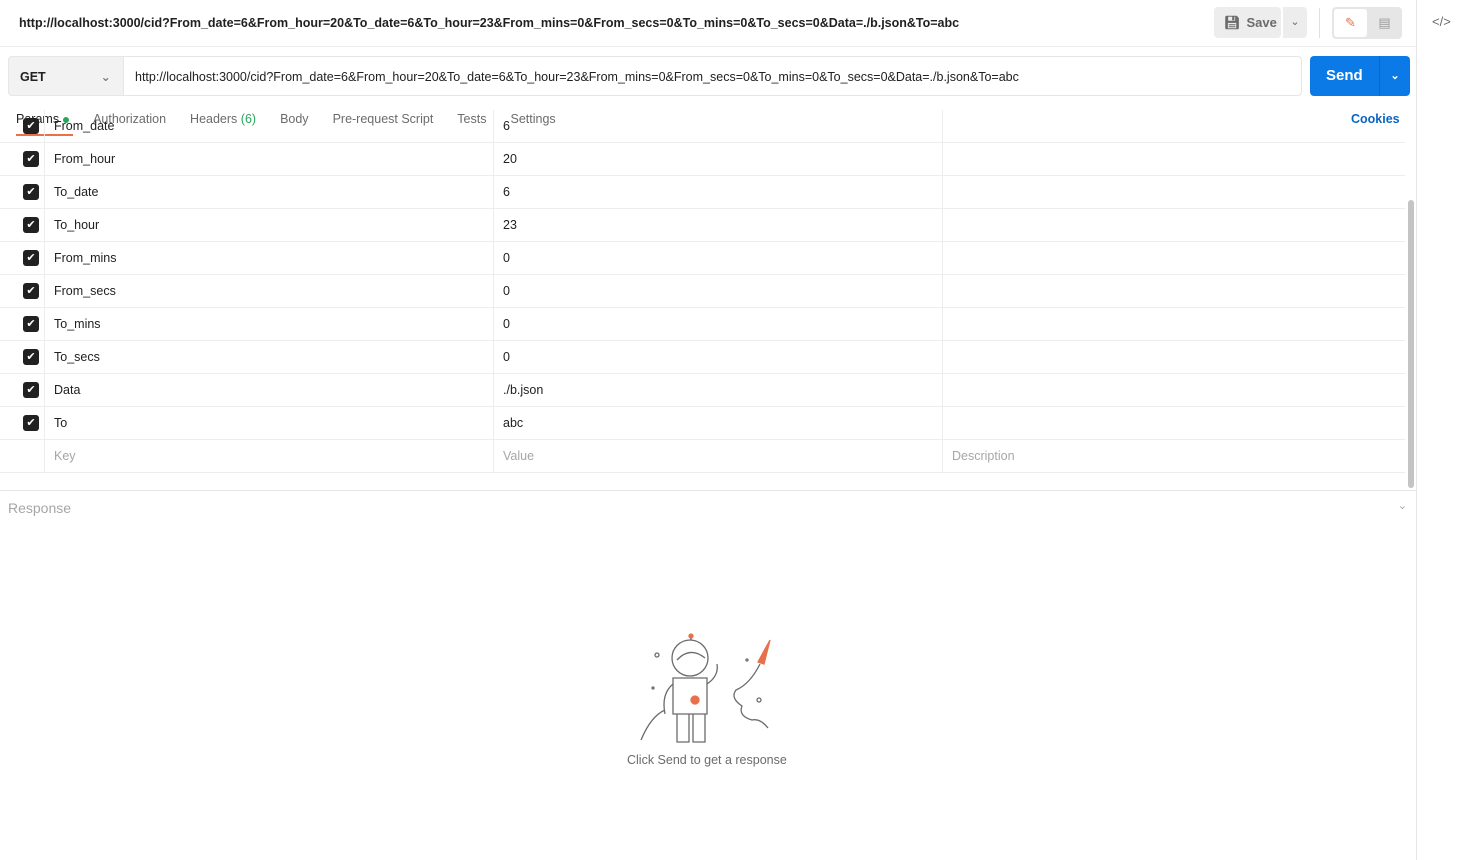 The image size is (1466, 860). I want to click on param-row: ✔ From_date 6, so click(702, 126).